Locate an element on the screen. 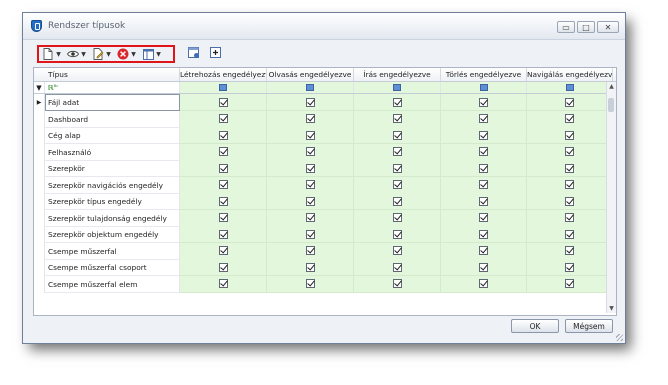  new-document-icon is located at coordinates (48, 54).